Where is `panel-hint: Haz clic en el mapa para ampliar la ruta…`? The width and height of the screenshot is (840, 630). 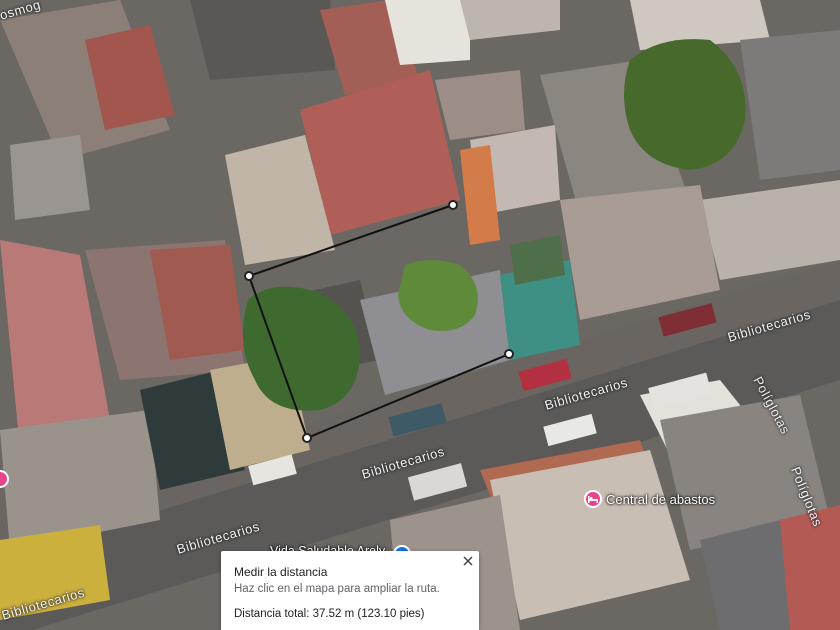
panel-hint: Haz clic en el mapa para ampliar la ruta… is located at coordinates (337, 589).